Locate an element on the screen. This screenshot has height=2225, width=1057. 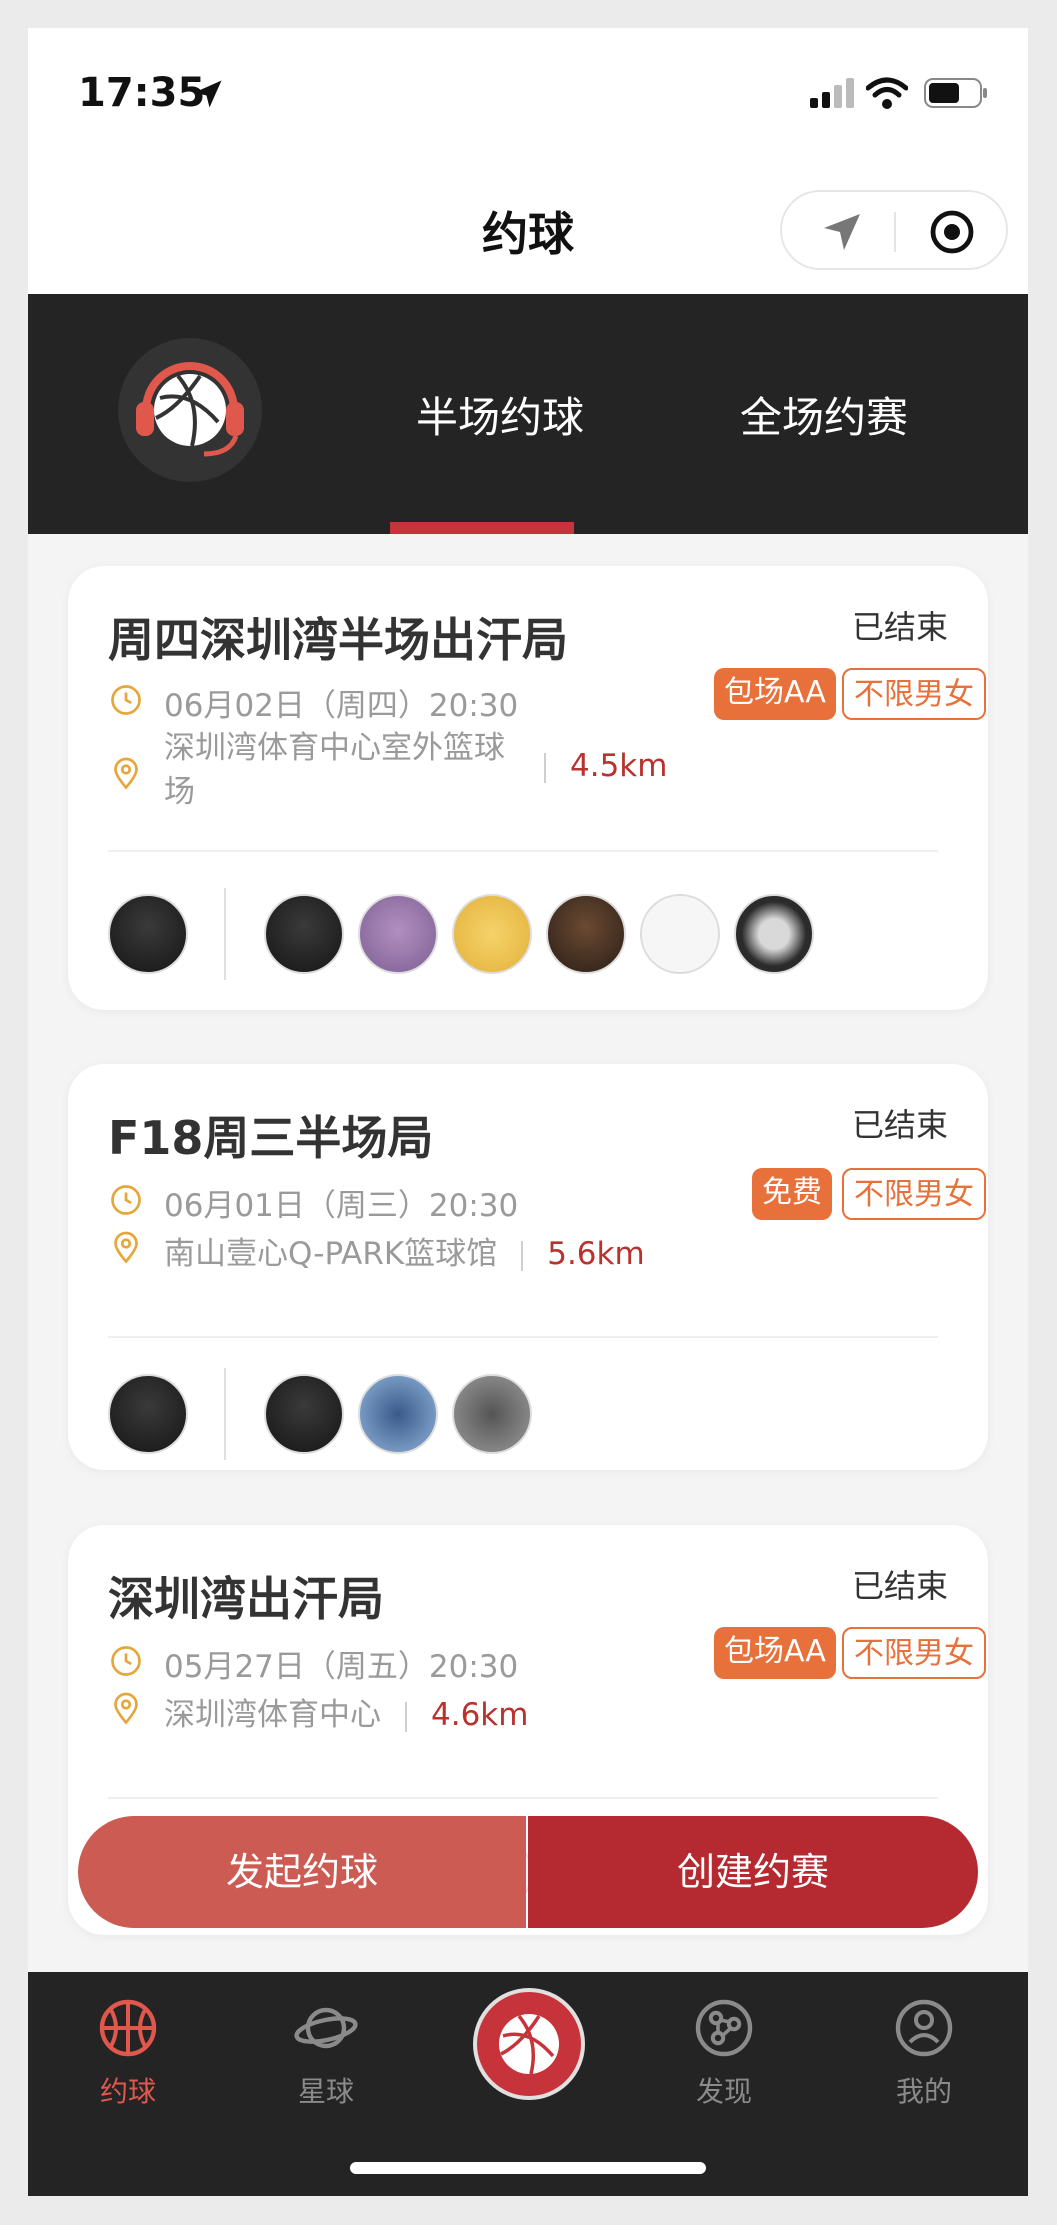
distance-group: 4.5km is located at coordinates (605, 766).